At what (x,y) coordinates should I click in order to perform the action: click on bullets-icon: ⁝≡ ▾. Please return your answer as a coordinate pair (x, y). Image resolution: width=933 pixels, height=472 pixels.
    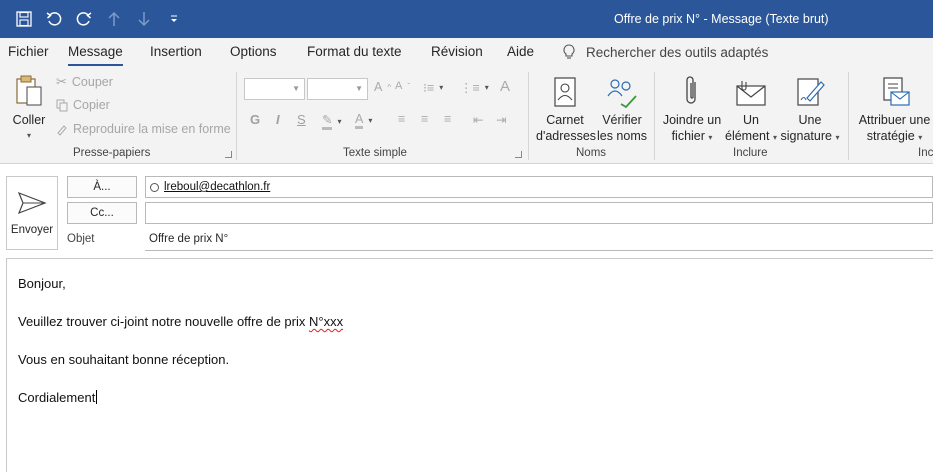
    Looking at the image, I should click on (433, 87).